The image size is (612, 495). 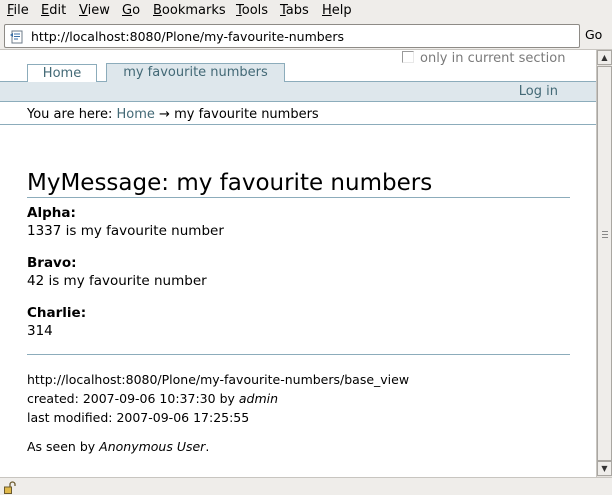 I want to click on search-section-option: only in current section, so click(x=483, y=58).